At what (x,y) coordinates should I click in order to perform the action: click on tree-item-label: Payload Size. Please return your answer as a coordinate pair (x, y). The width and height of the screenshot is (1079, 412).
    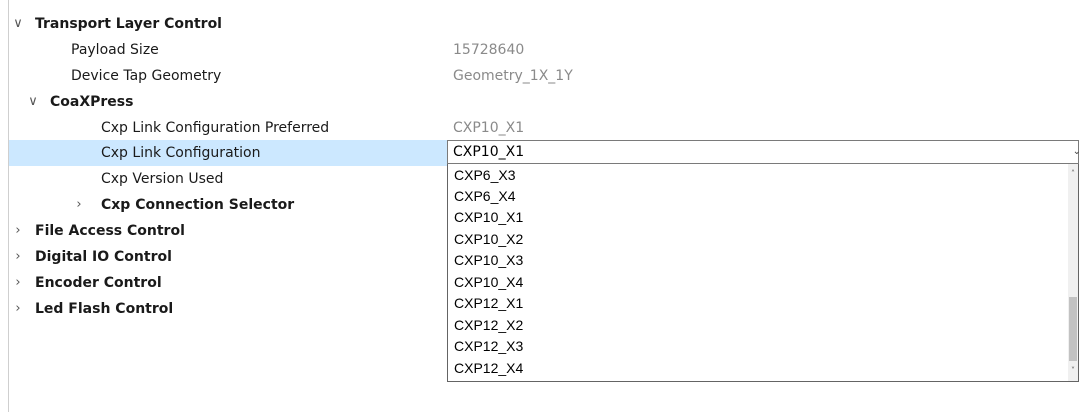
    Looking at the image, I should click on (115, 50).